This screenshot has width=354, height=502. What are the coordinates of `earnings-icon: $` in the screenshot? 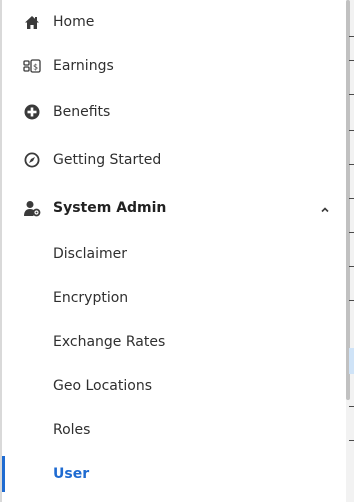 It's located at (32, 66).